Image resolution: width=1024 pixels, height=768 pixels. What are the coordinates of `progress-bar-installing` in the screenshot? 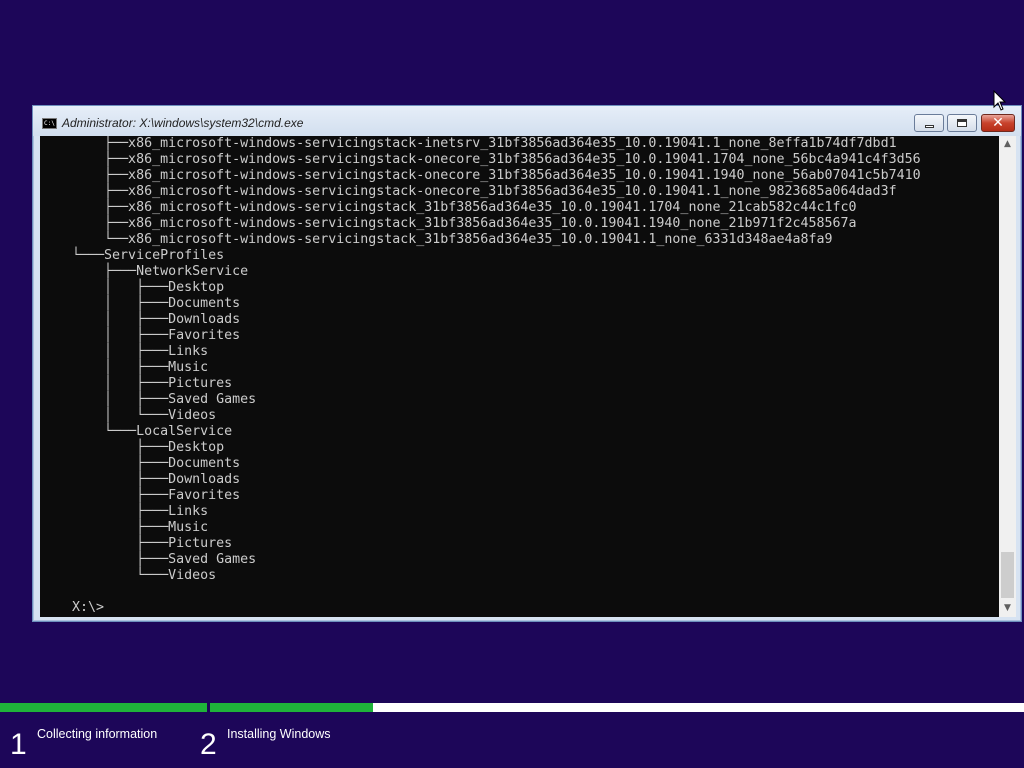 It's located at (617, 707).